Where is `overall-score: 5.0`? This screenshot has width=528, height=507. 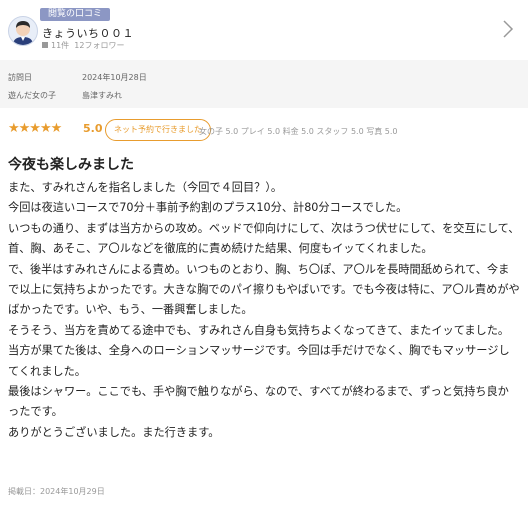 overall-score: 5.0 is located at coordinates (93, 128).